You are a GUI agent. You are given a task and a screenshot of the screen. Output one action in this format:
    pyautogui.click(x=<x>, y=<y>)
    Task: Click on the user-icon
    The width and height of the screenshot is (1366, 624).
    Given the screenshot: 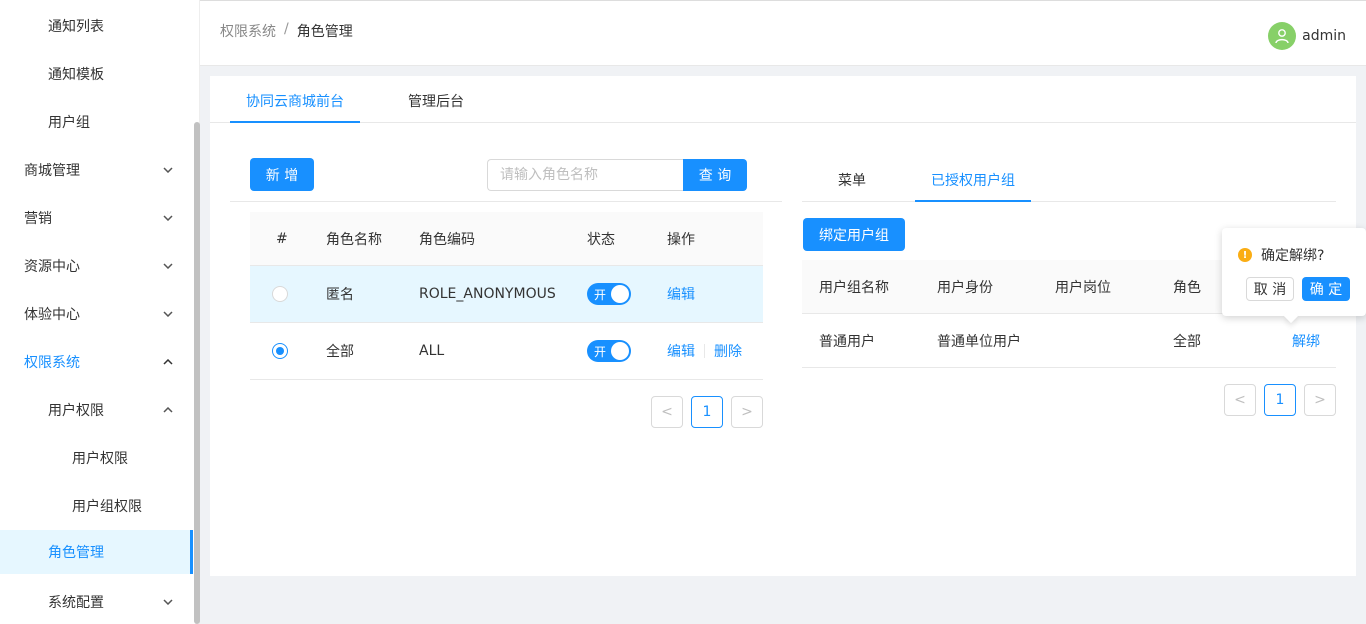 What is the action you would take?
    pyautogui.click(x=1282, y=36)
    